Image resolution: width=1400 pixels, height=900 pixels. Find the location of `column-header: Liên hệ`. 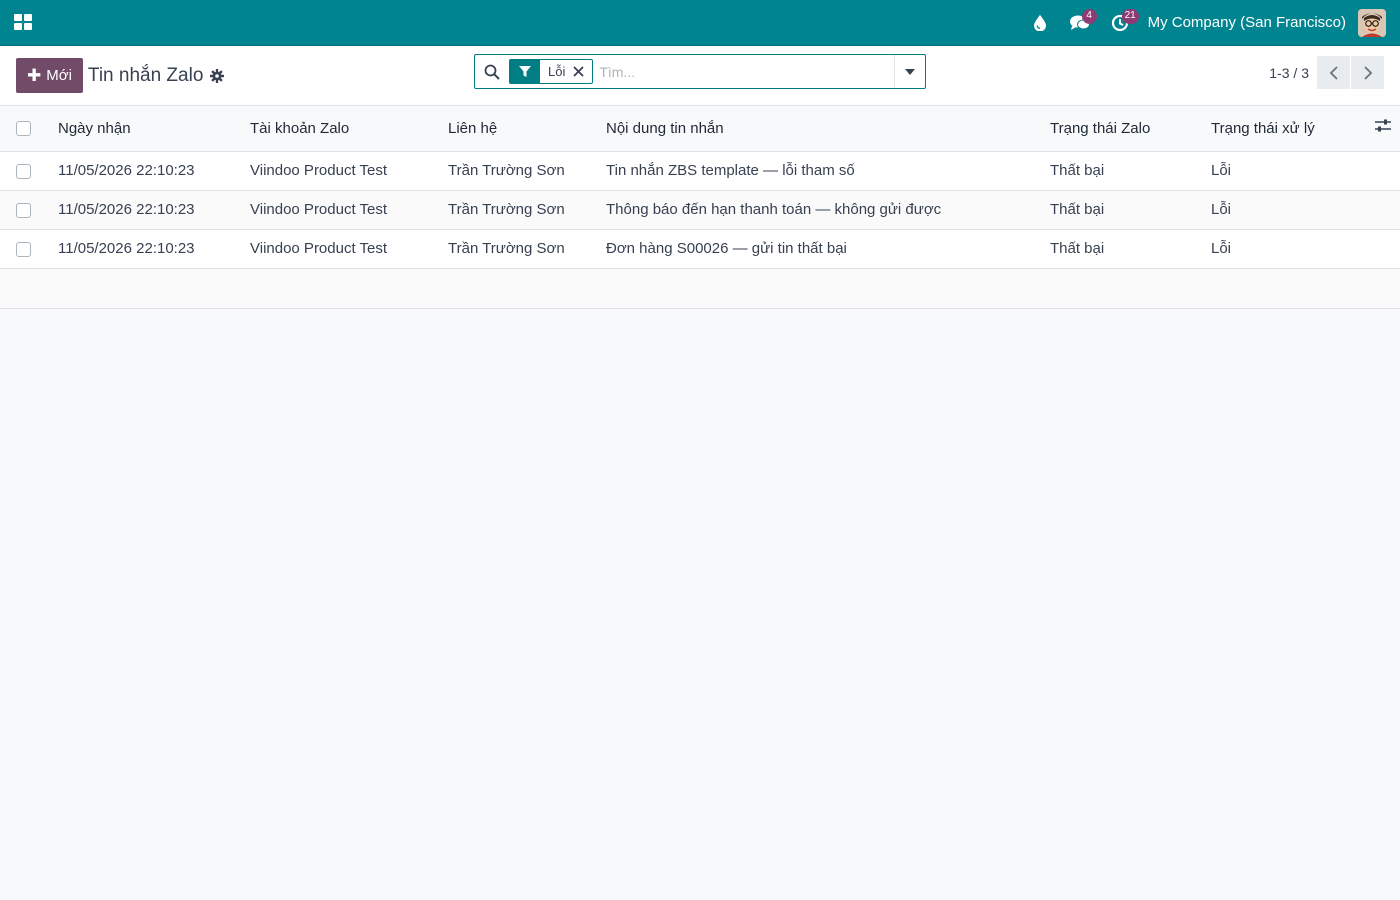

column-header: Liên hệ is located at coordinates (527, 129).